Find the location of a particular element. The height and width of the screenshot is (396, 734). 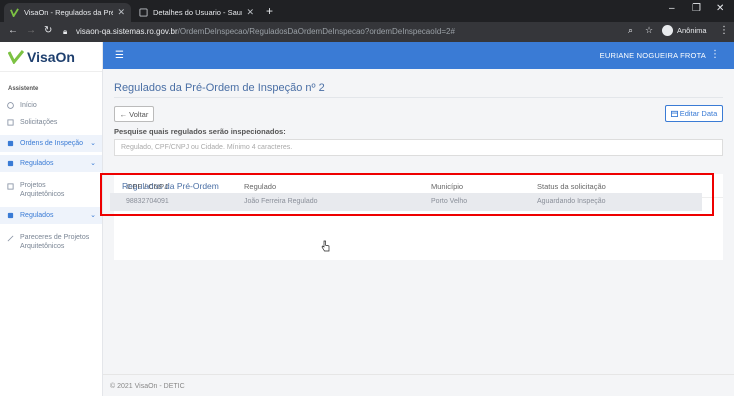

sidebar-item-label: Solicitações is located at coordinates (39, 122).